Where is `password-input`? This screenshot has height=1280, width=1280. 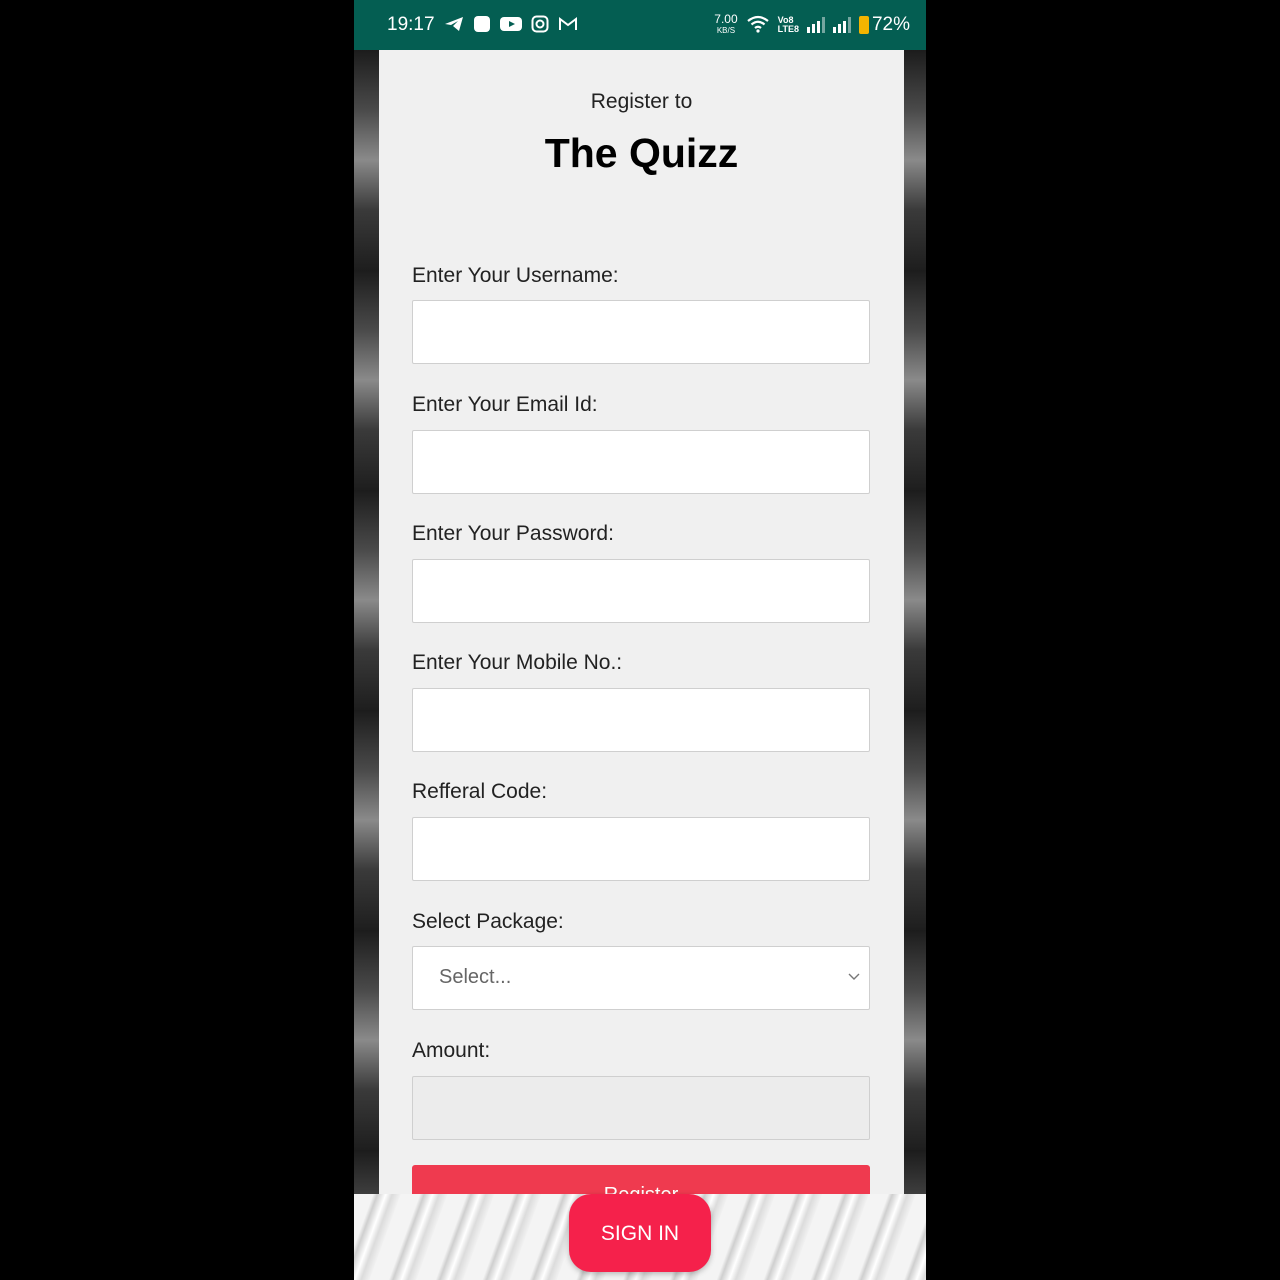 password-input is located at coordinates (641, 591).